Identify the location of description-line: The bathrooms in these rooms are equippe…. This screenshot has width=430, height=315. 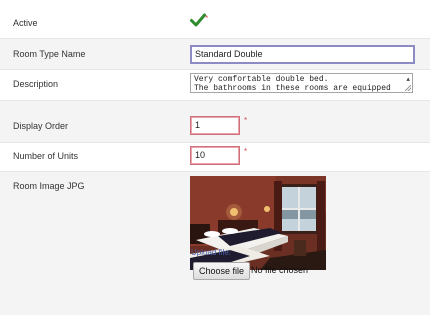
(292, 88).